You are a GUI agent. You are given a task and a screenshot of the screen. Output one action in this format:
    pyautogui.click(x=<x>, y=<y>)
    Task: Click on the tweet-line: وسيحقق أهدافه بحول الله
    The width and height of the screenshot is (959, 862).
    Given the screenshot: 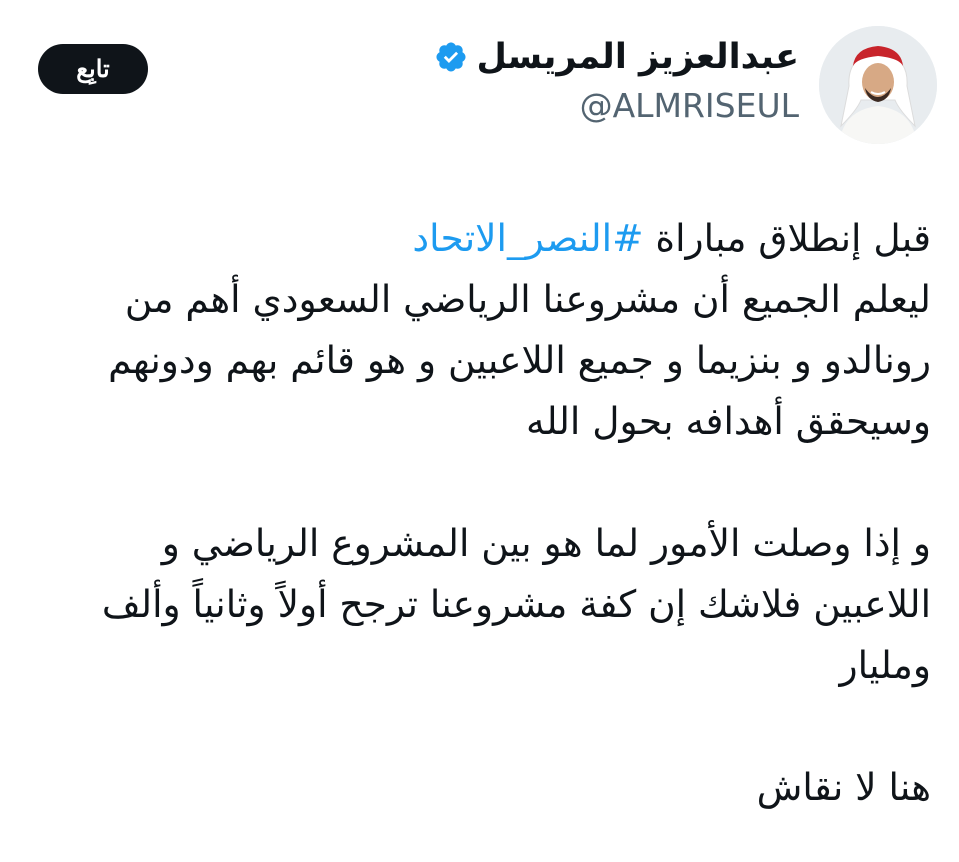 What is the action you would take?
    pyautogui.click(x=728, y=421)
    